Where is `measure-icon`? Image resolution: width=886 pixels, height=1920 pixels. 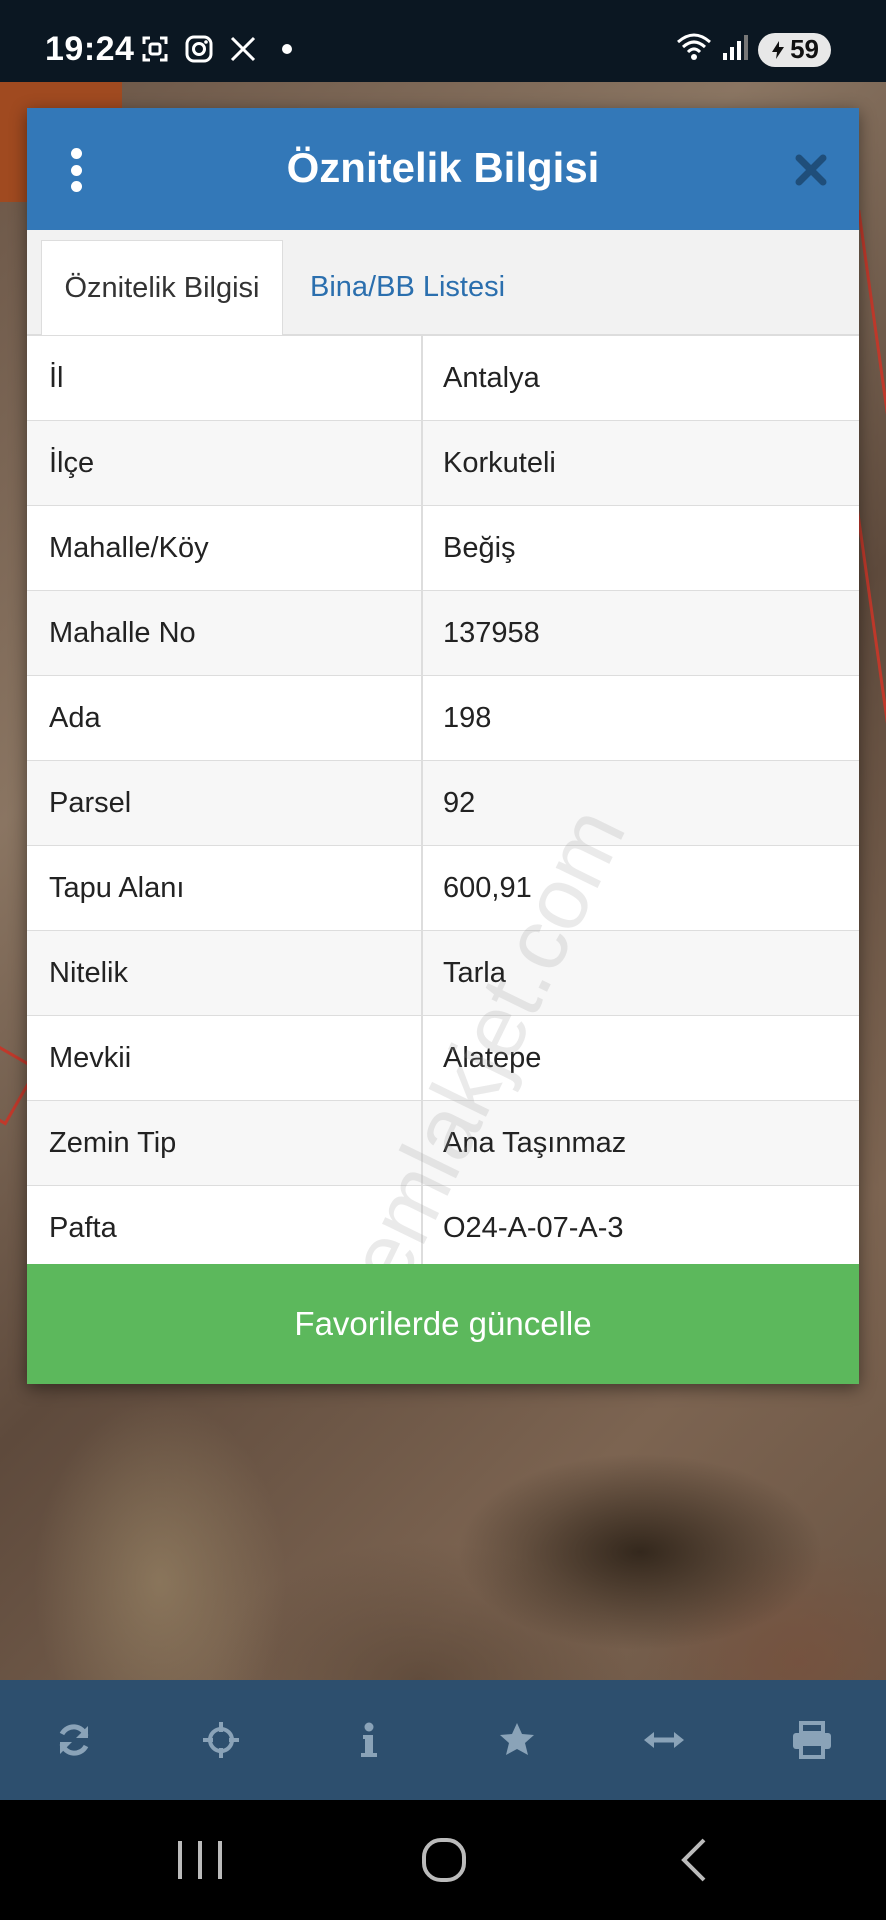 measure-icon is located at coordinates (664, 1740).